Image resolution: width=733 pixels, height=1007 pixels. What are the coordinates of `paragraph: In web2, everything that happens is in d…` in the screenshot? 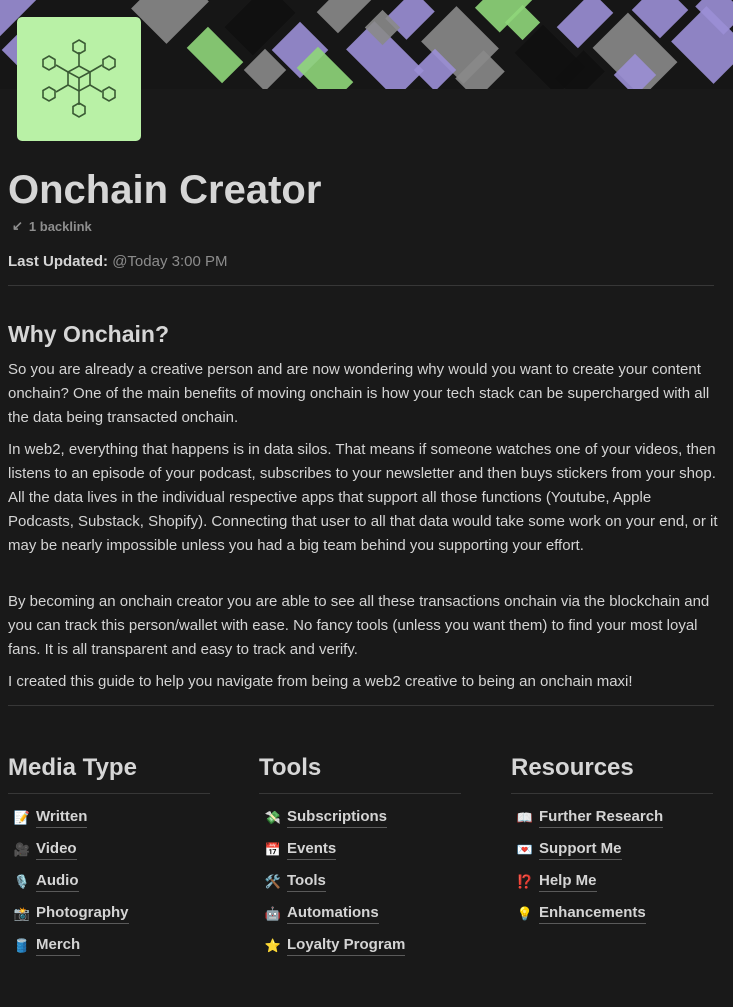 It's located at (363, 497).